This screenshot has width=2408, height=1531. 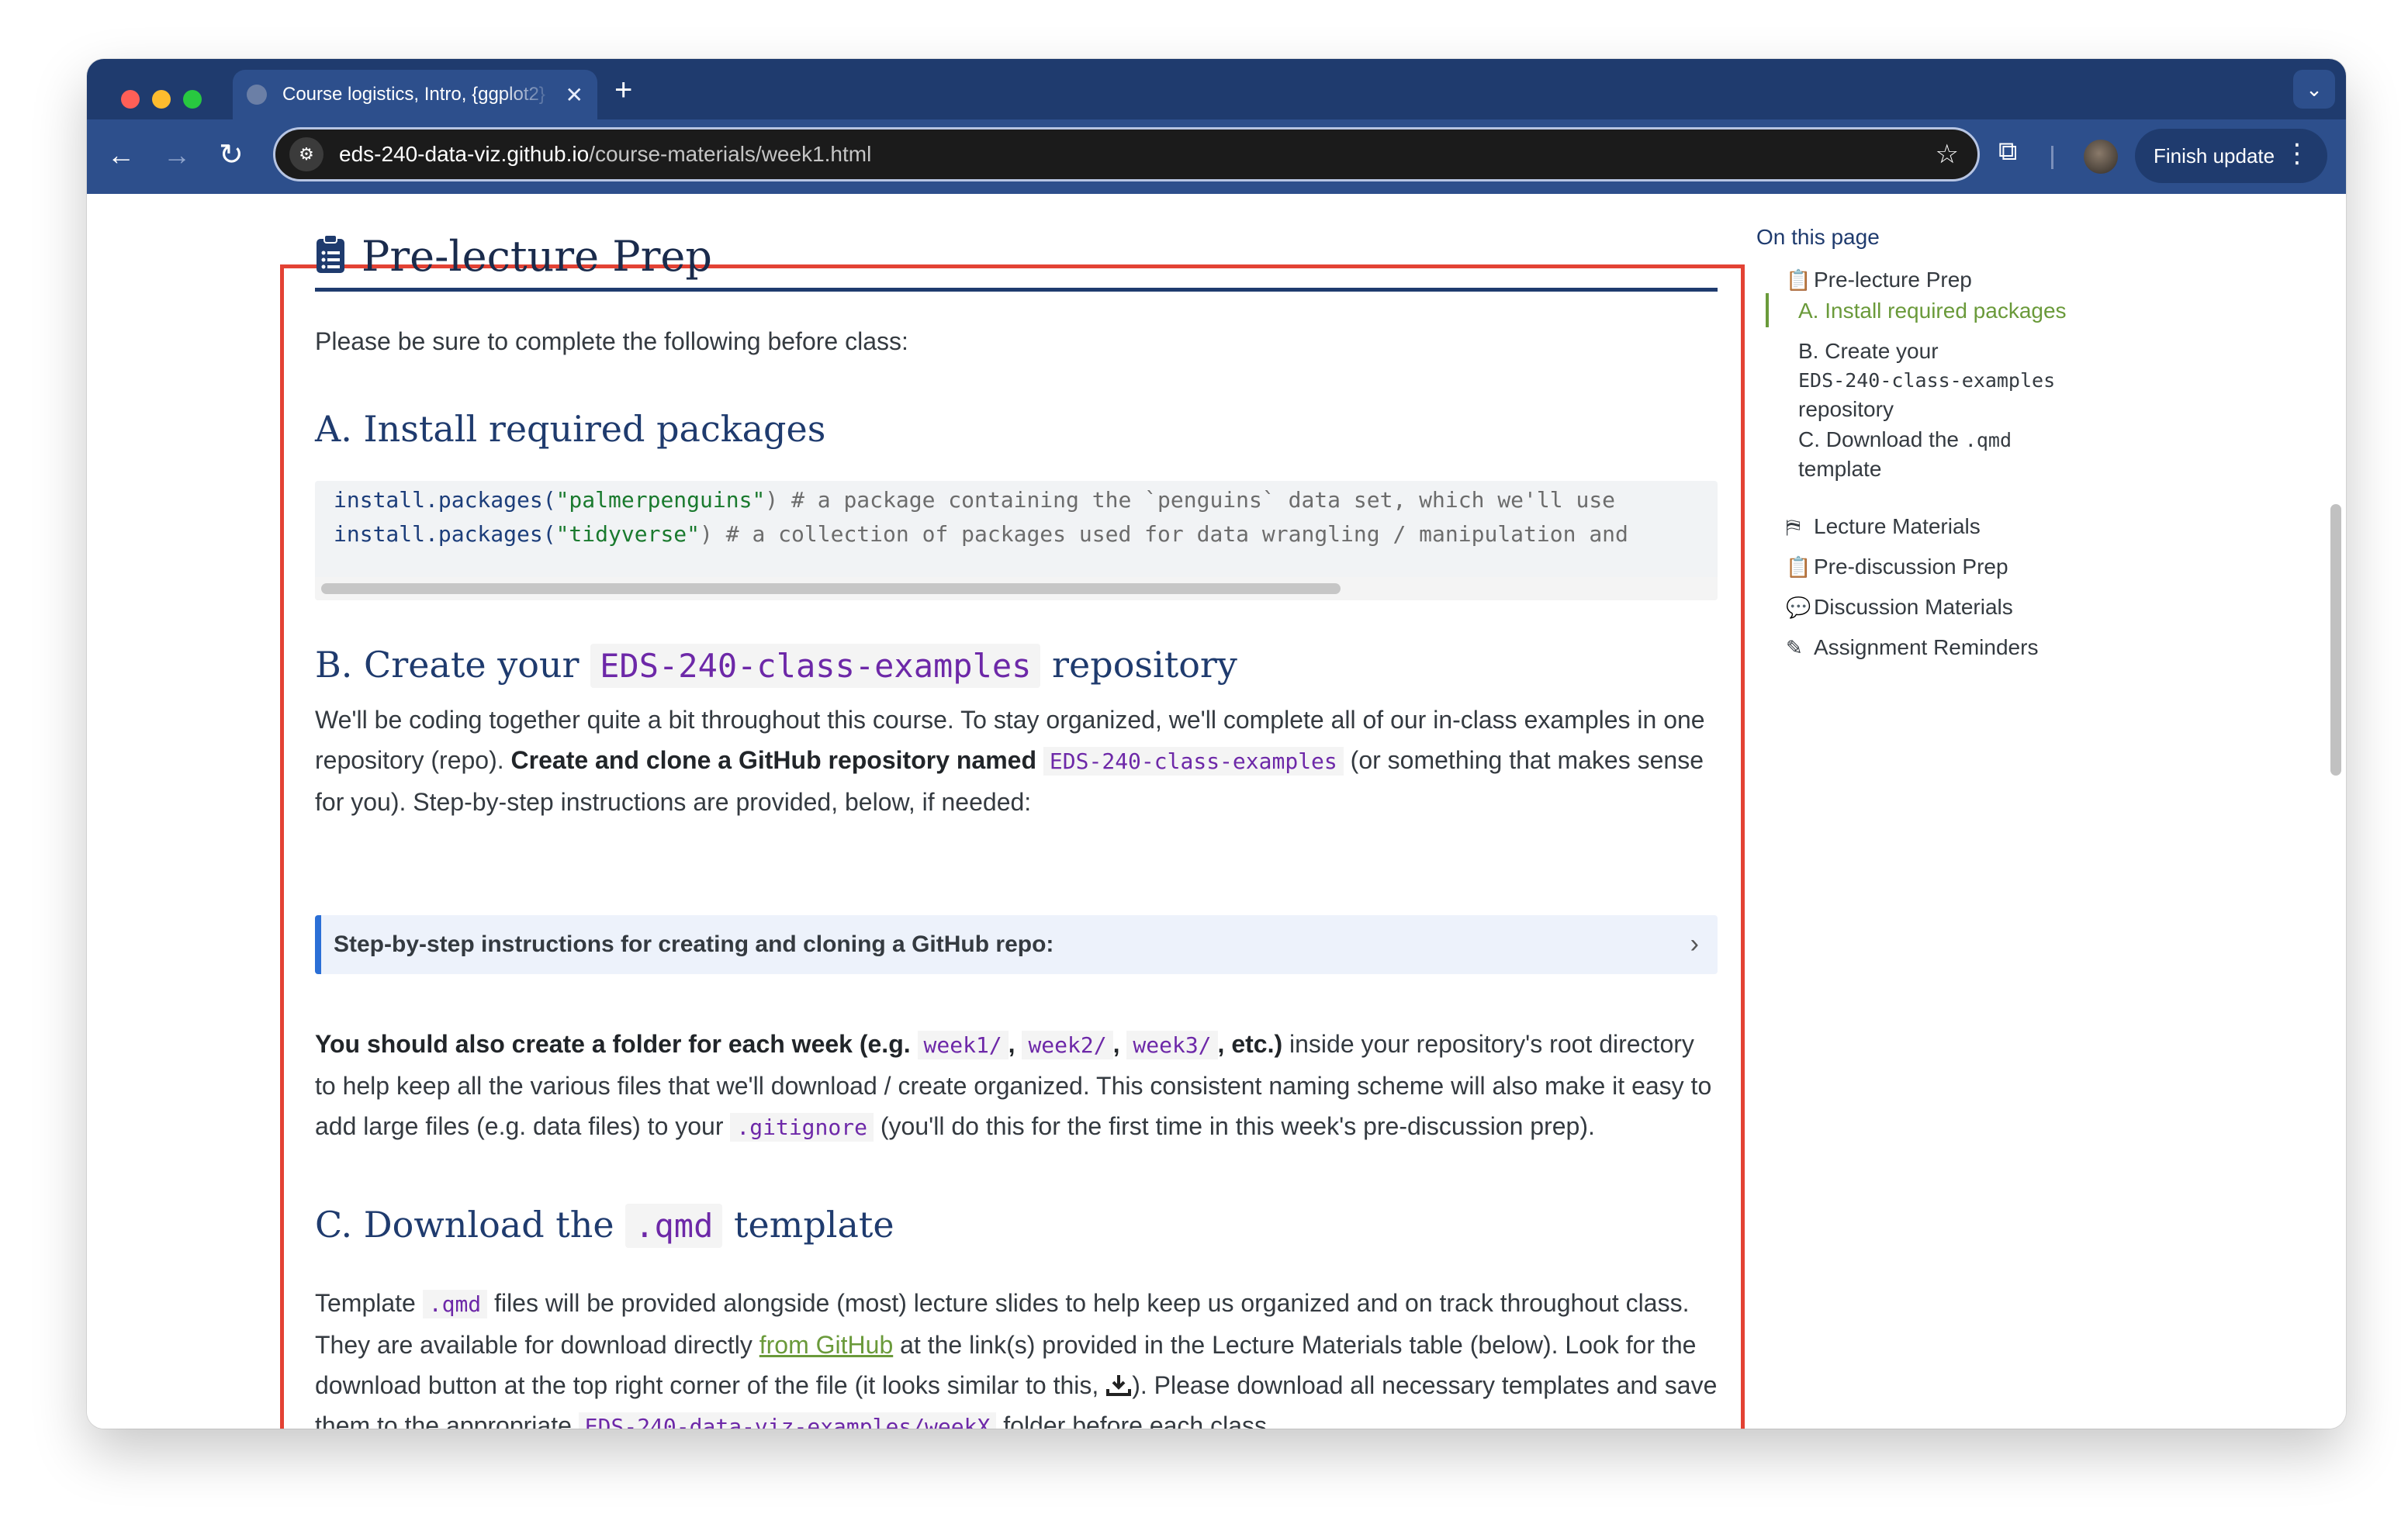 I want to click on toc-item-install-packages: A. Install required packages, so click(x=1933, y=311).